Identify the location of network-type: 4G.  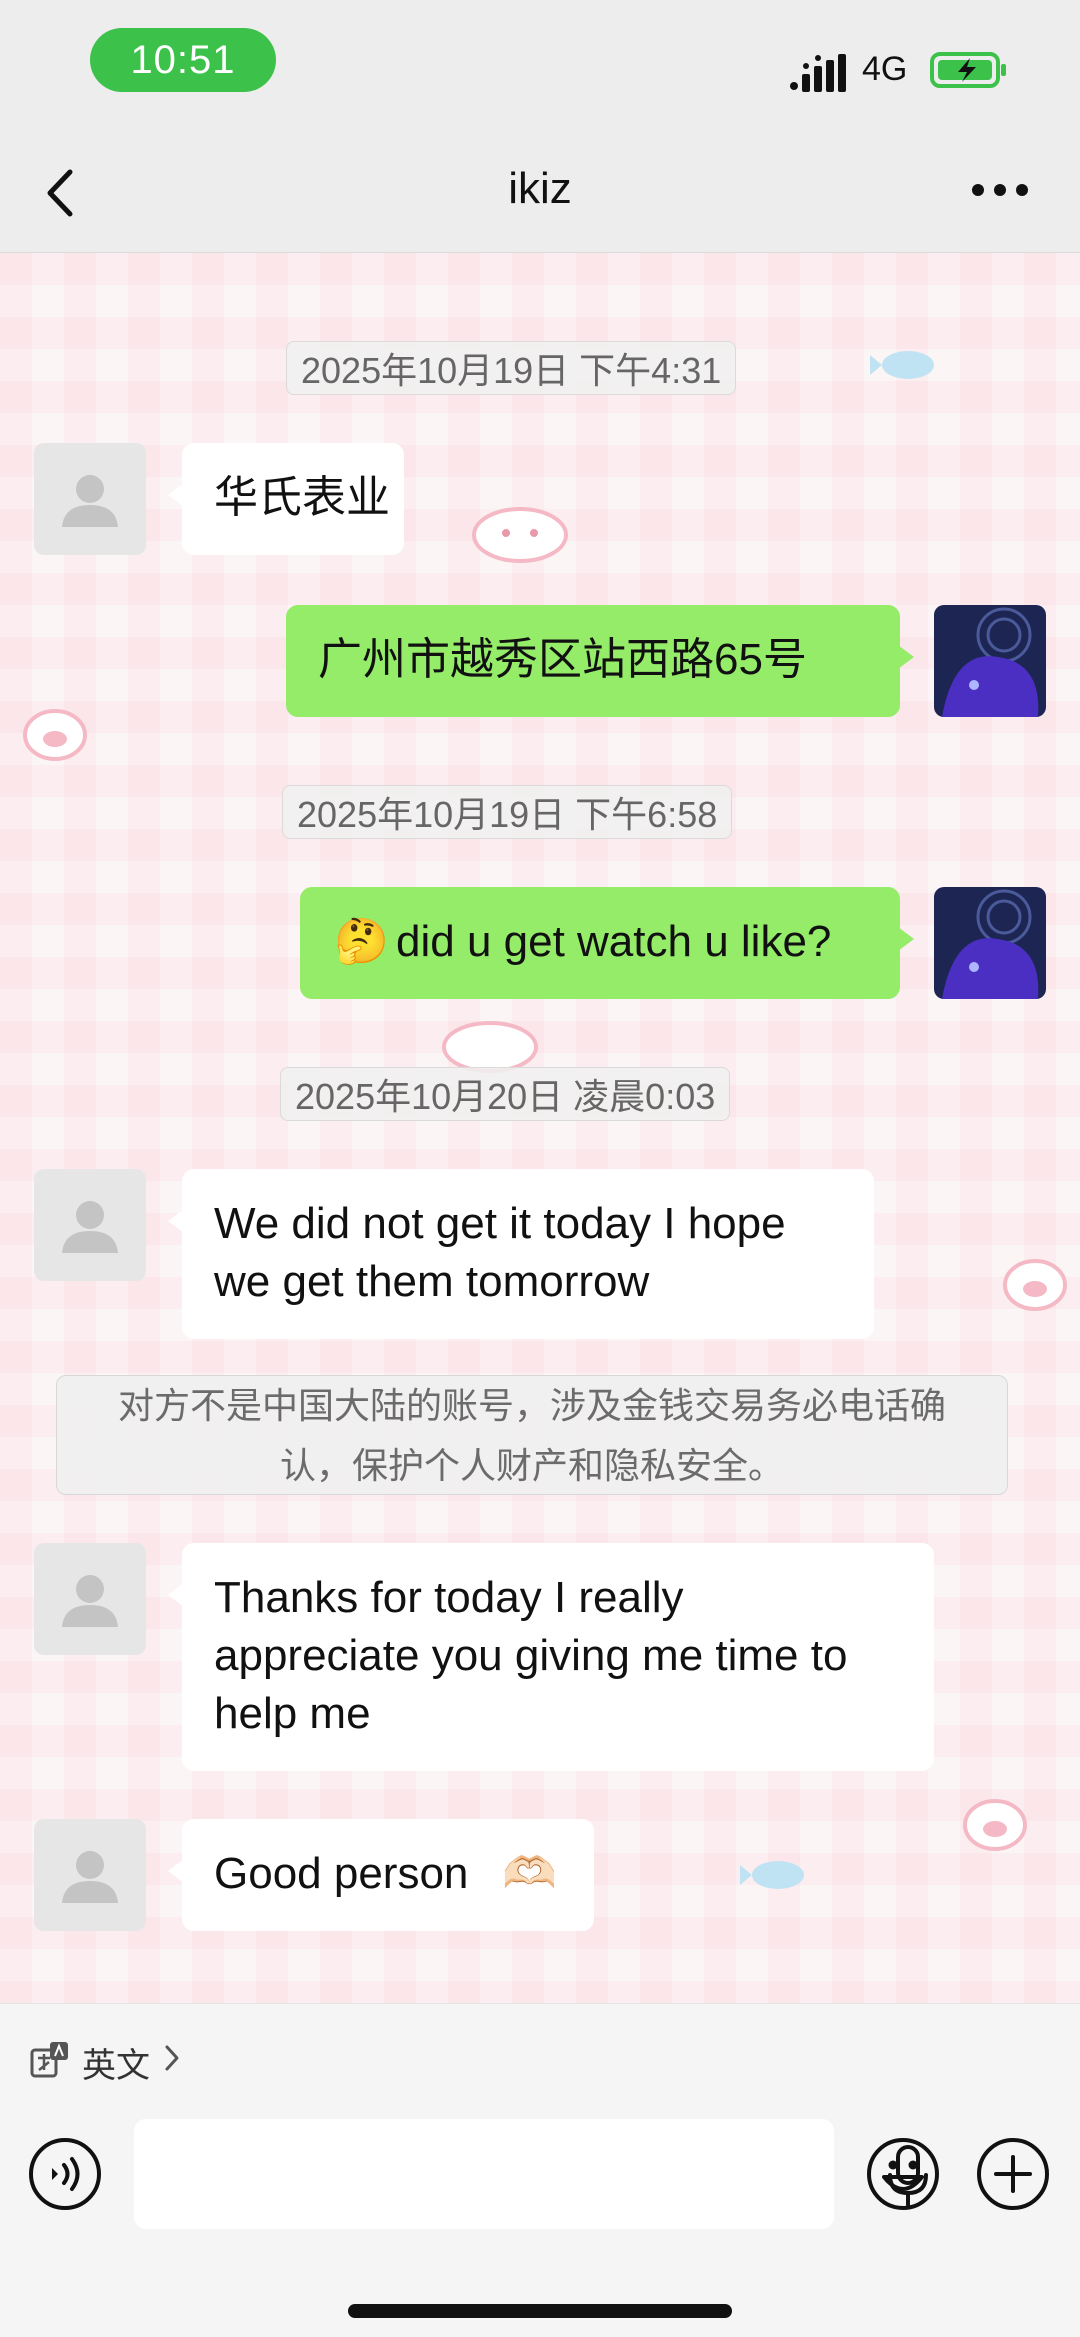
(885, 69).